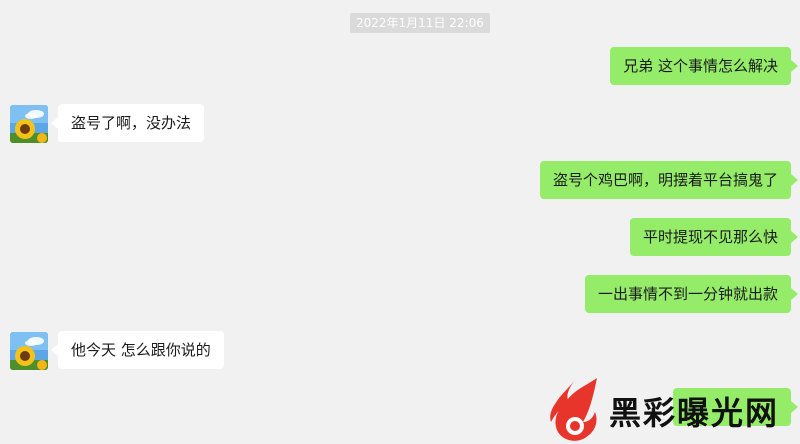 The width and height of the screenshot is (800, 444). I want to click on incoming-message: 盗号了啊，没办法, so click(127, 123).